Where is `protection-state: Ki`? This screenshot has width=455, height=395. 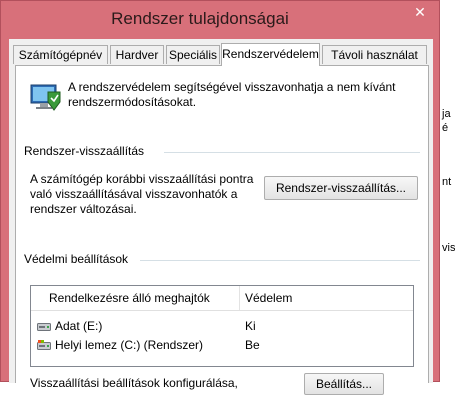 protection-state: Ki is located at coordinates (250, 326).